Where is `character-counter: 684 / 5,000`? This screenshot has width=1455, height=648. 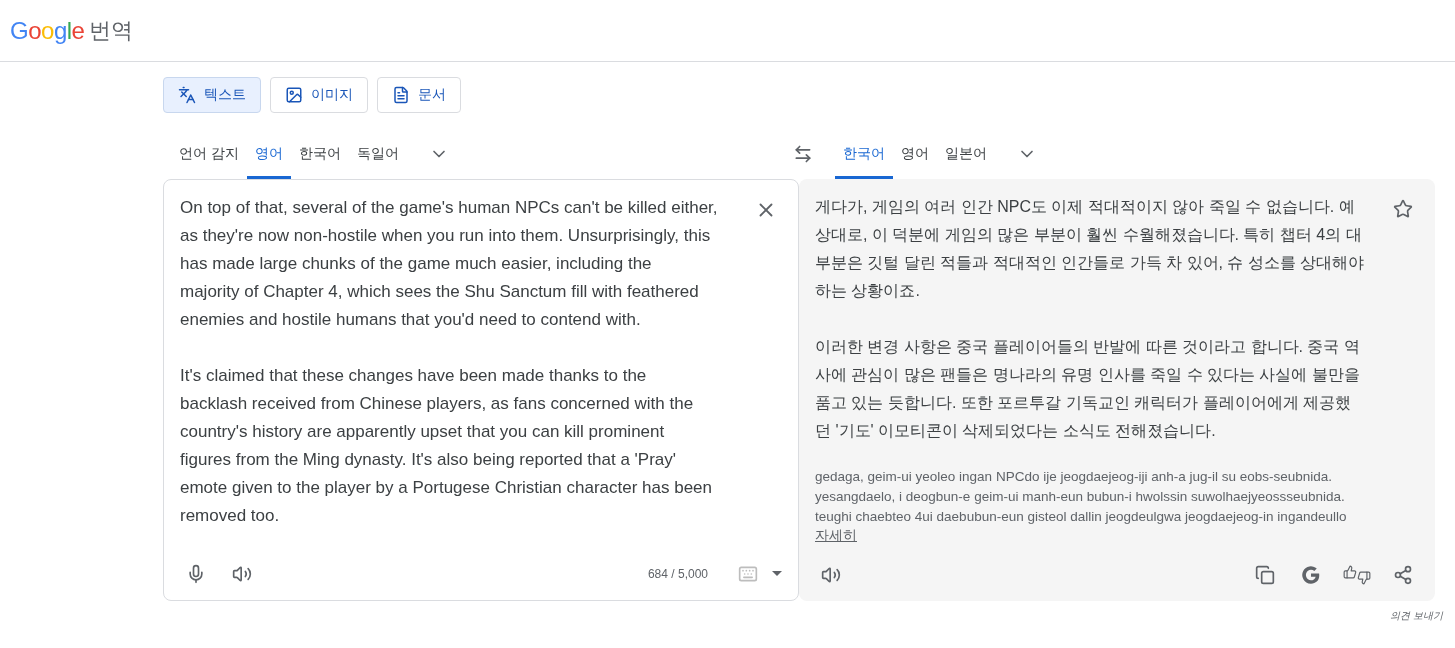 character-counter: 684 / 5,000 is located at coordinates (677, 574).